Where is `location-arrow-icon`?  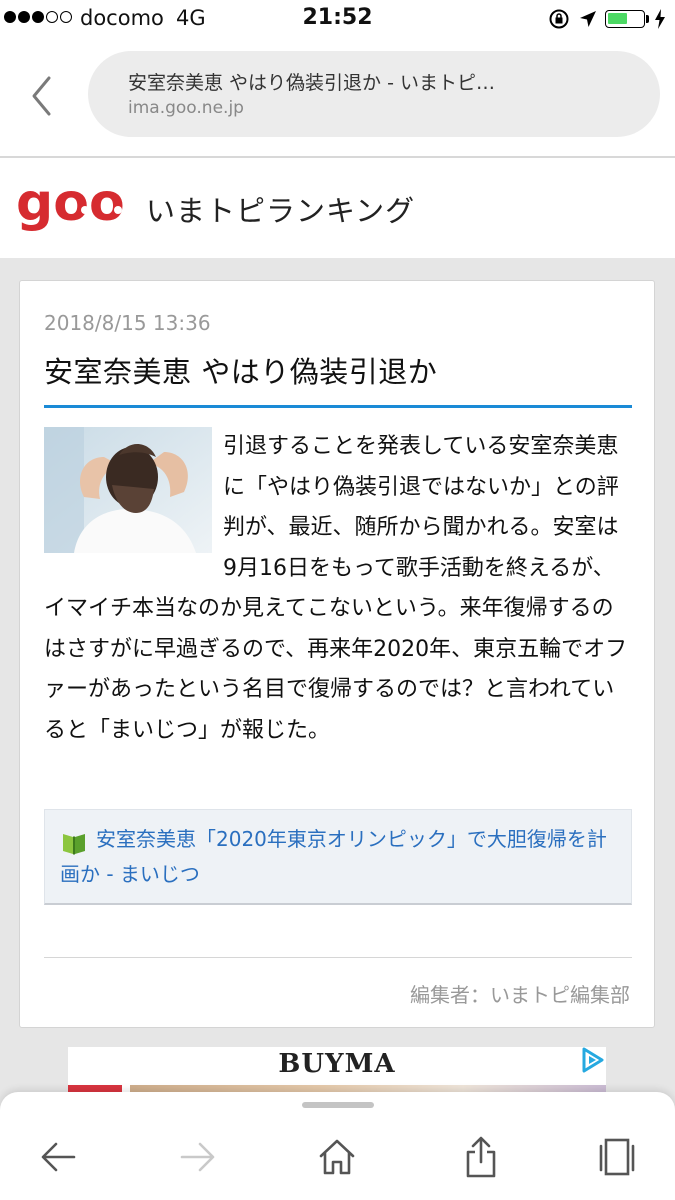 location-arrow-icon is located at coordinates (588, 21).